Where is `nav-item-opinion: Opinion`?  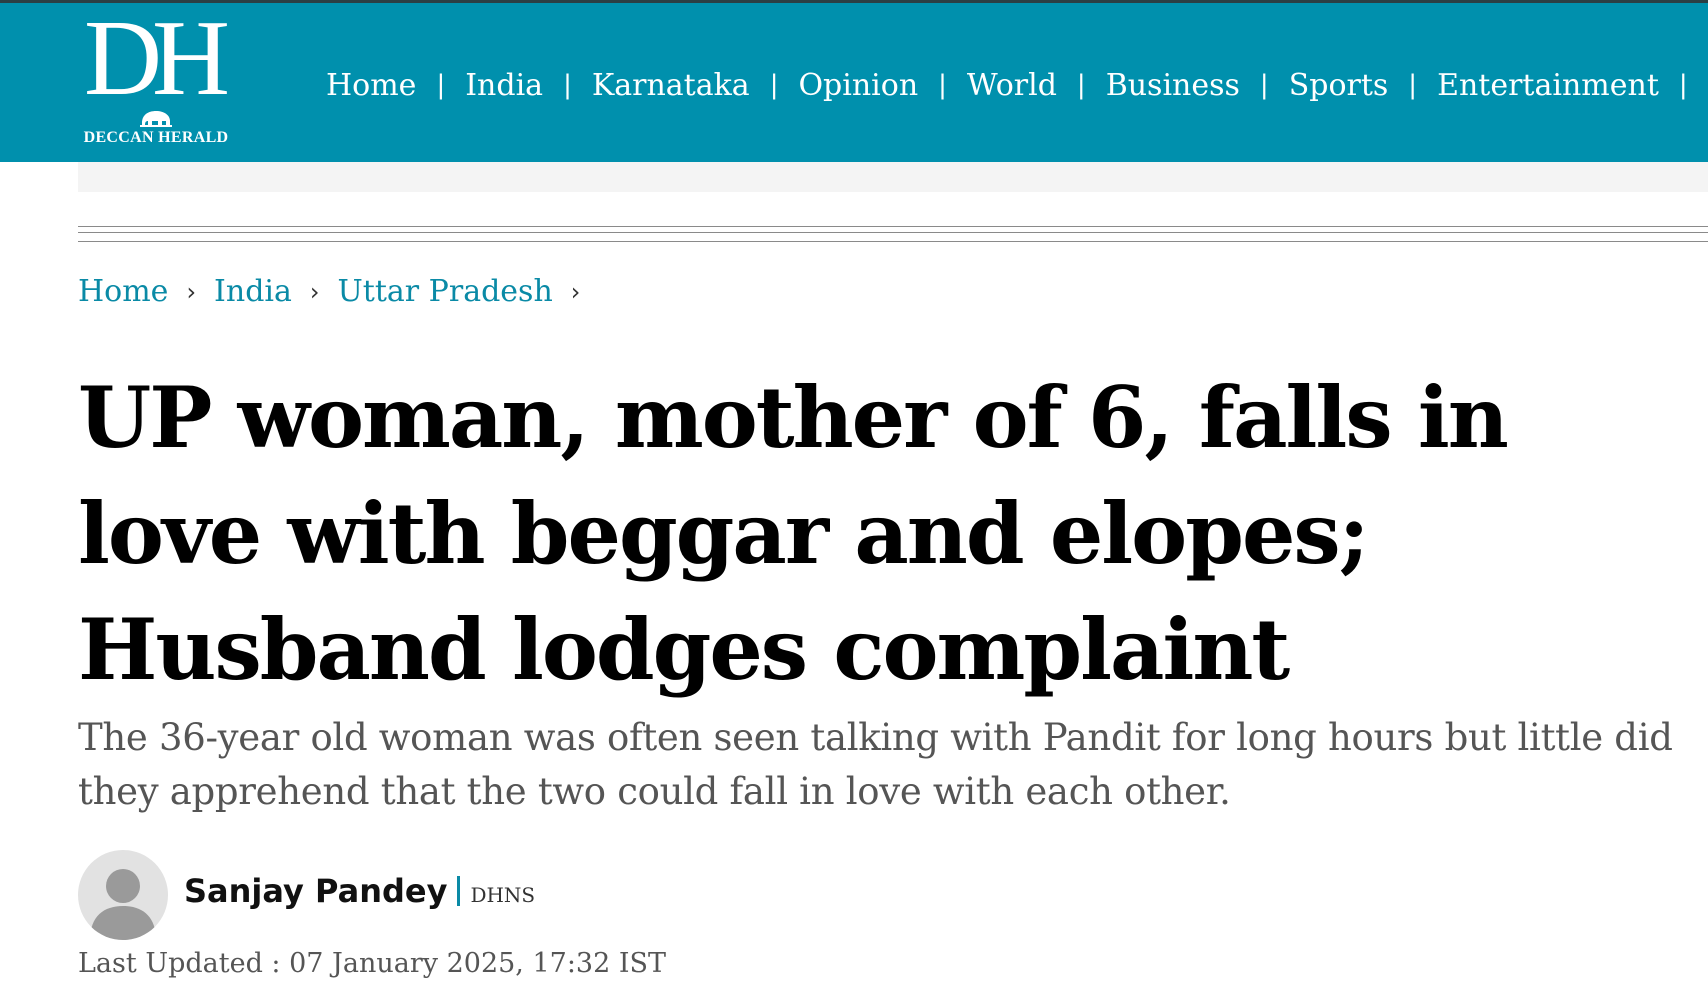 nav-item-opinion: Opinion is located at coordinates (858, 85).